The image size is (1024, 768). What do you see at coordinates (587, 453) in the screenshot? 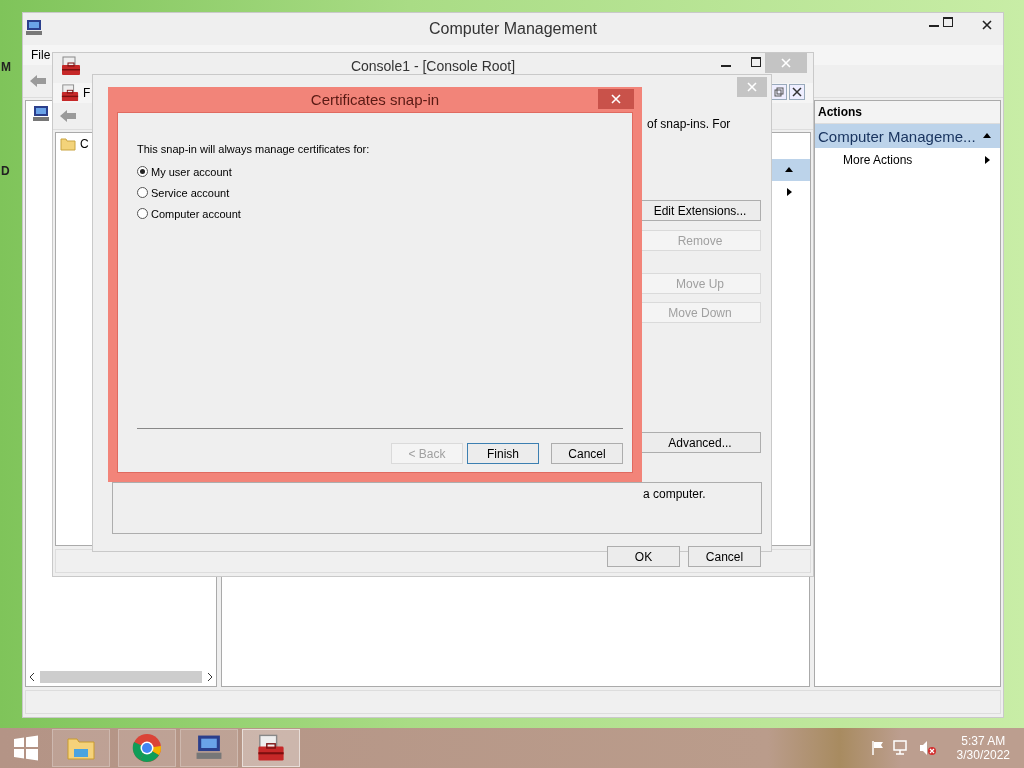
I see `wizard-button: Cancel` at bounding box center [587, 453].